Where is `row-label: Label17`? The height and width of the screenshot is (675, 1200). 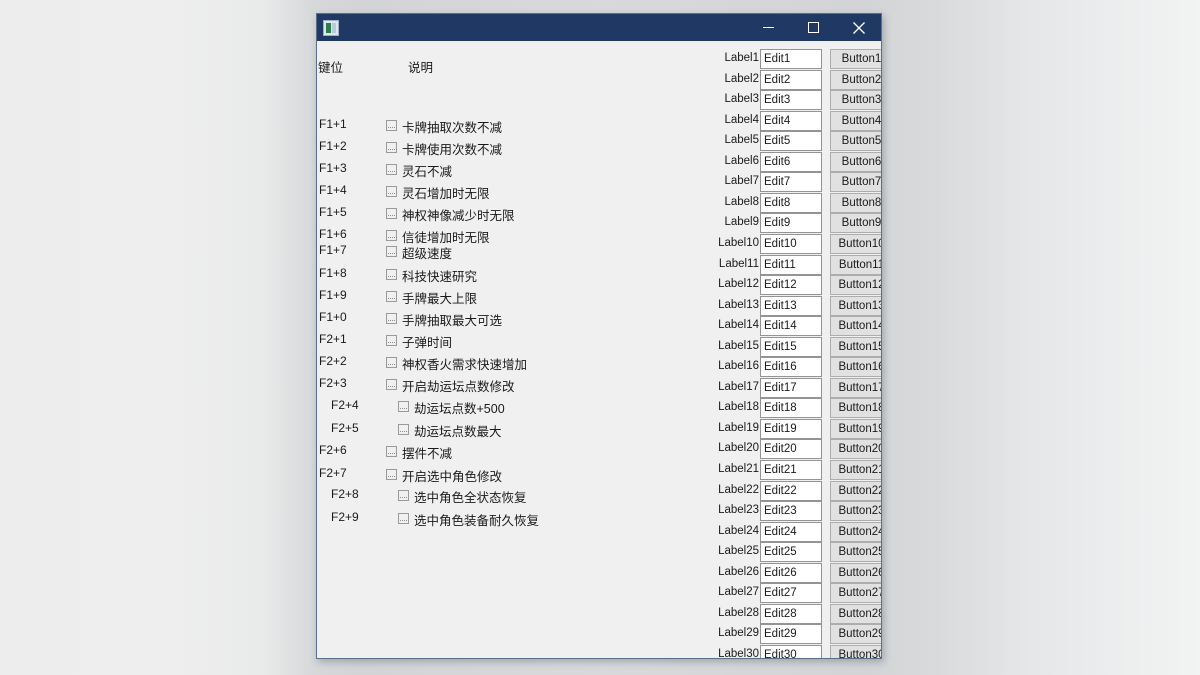 row-label: Label17 is located at coordinates (738, 386).